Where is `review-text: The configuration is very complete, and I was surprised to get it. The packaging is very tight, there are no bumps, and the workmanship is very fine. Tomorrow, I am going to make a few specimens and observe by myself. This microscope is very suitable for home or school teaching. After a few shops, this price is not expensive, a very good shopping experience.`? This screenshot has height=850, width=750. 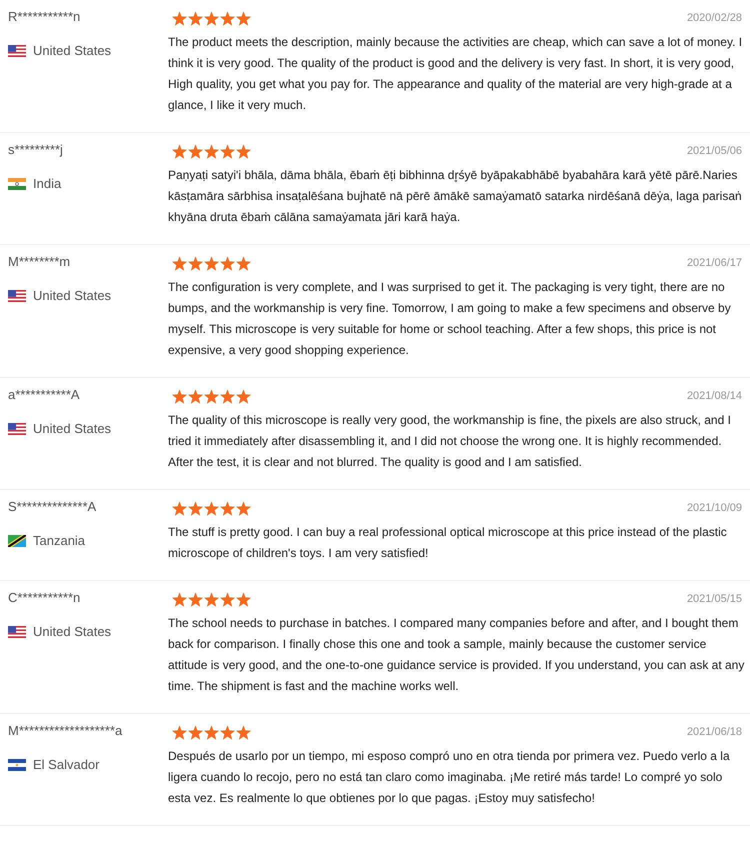 review-text: The configuration is very complete, and I was surprised to get it. The packaging is very tight, there are no bumps, and the workmanship is very fine. Tomorrow, I am going to make a few specimens and observe by myself. This microscope is very suitable for home or school teaching. After a few shops, this price is not expensive, a very good shopping experience. is located at coordinates (450, 319).